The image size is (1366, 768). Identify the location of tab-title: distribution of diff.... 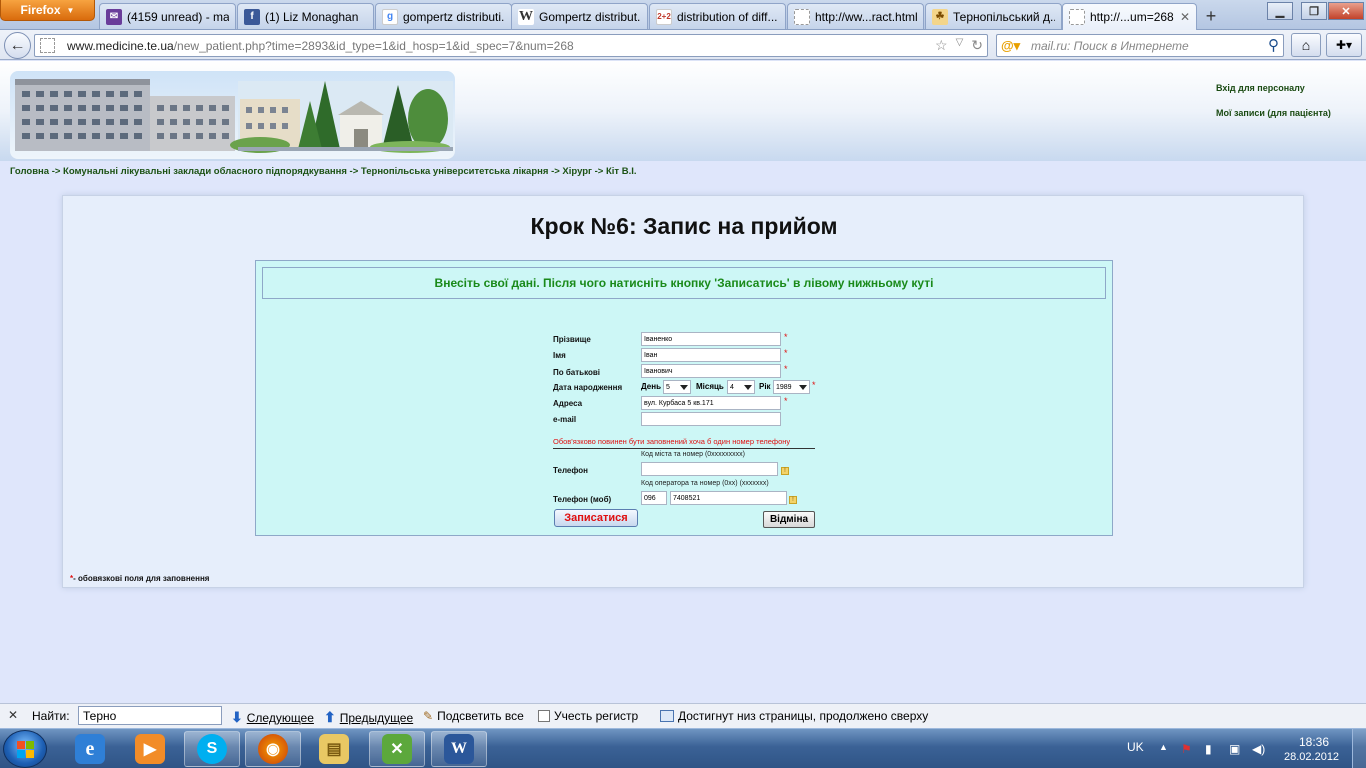
(727, 16).